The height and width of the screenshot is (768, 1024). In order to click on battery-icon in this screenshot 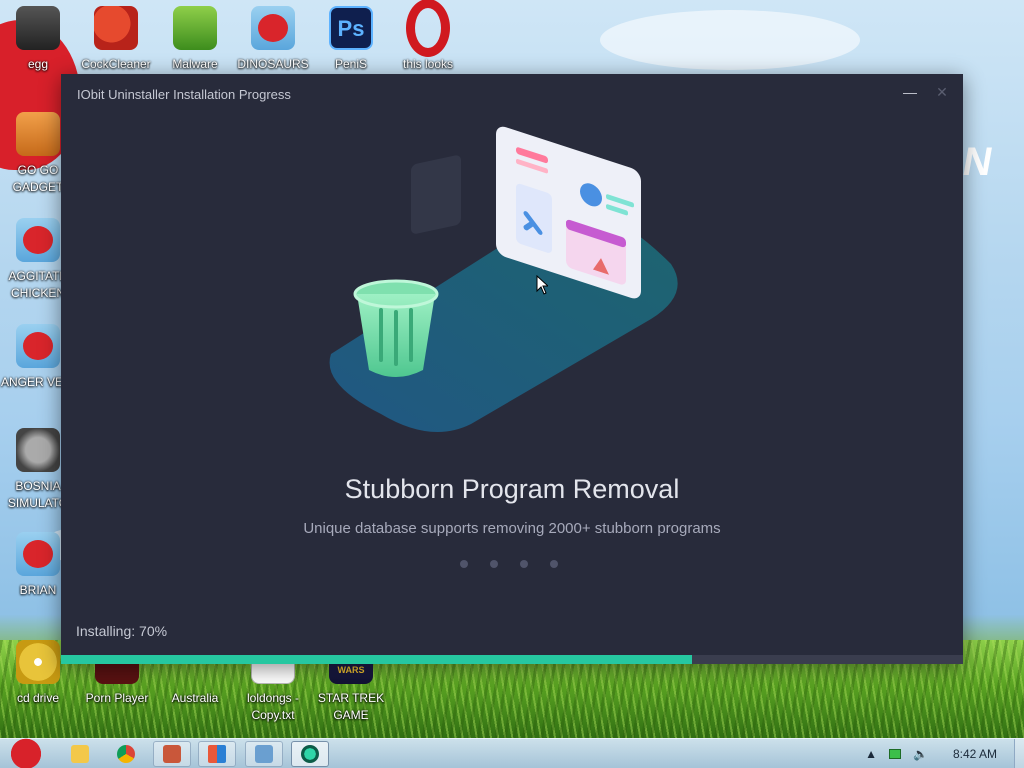, I will do `click(895, 754)`.